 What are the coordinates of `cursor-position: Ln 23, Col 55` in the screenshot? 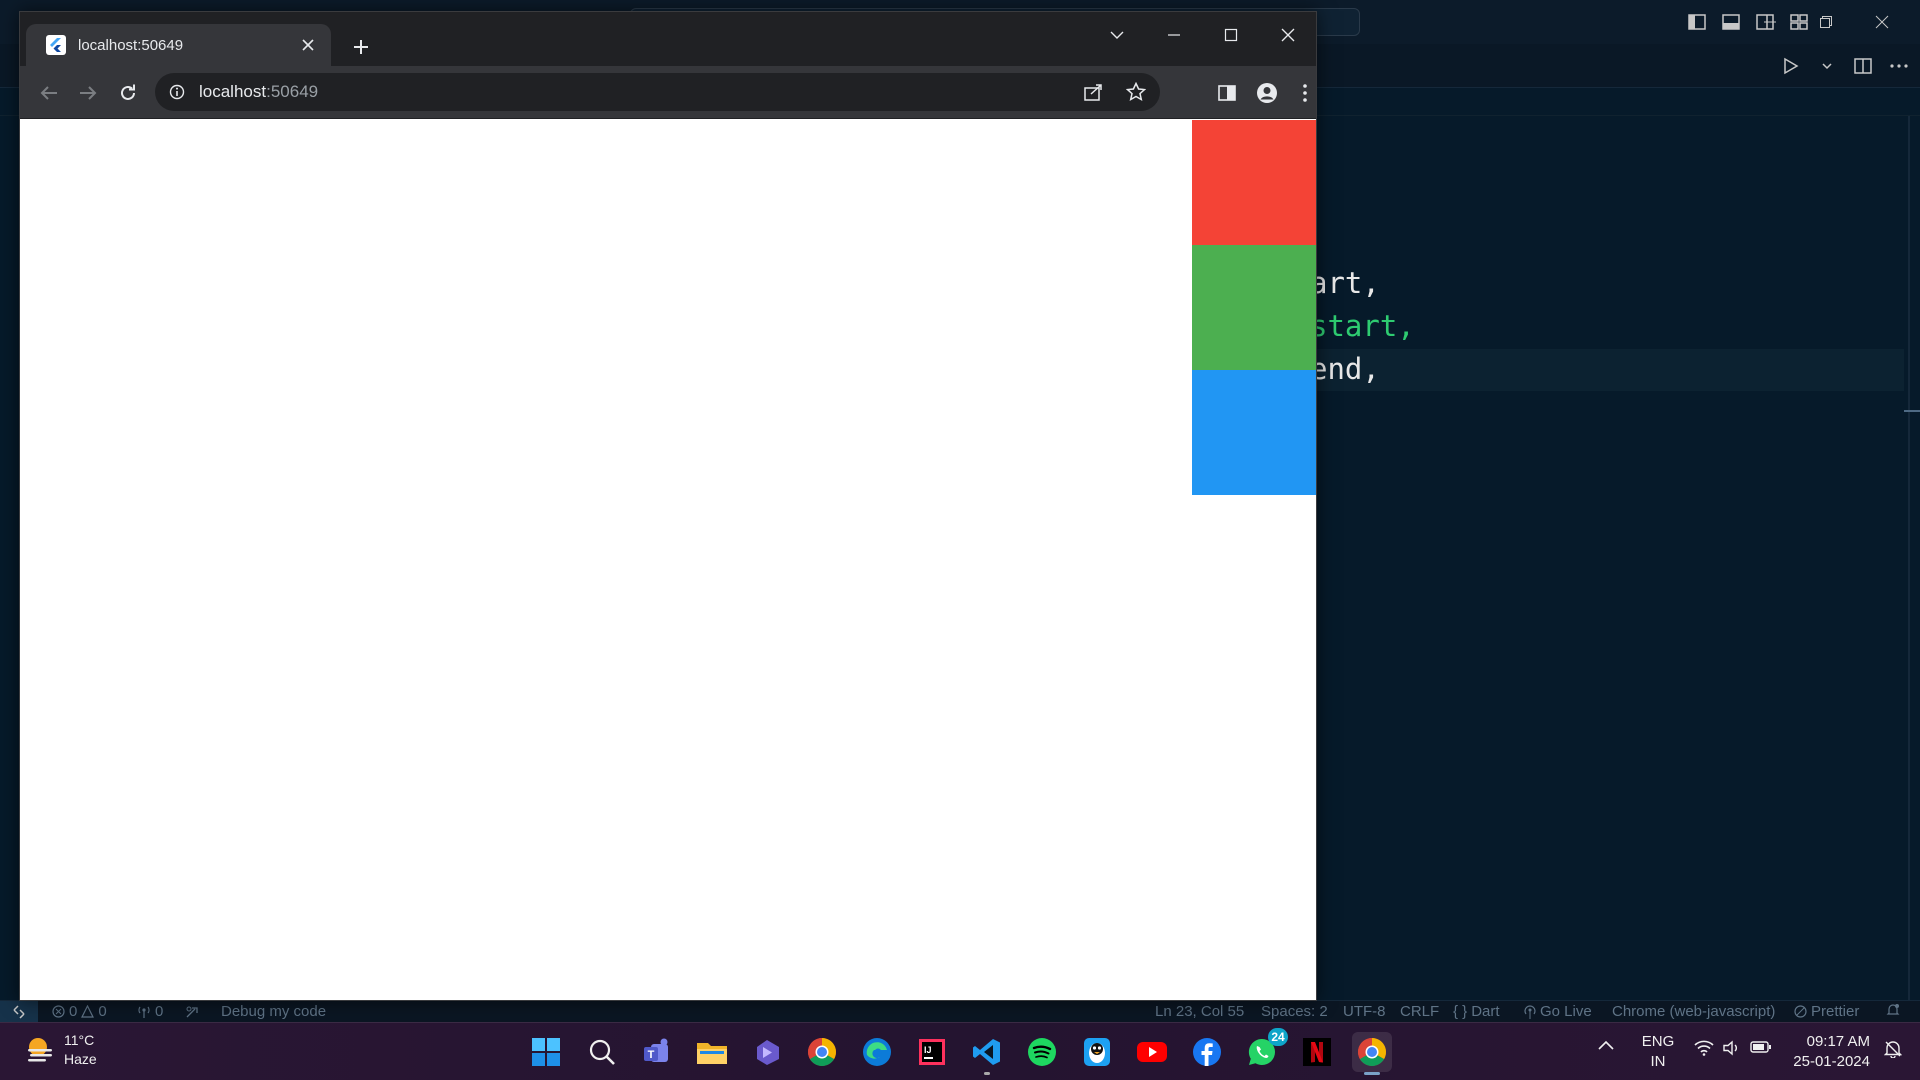 It's located at (1199, 1011).